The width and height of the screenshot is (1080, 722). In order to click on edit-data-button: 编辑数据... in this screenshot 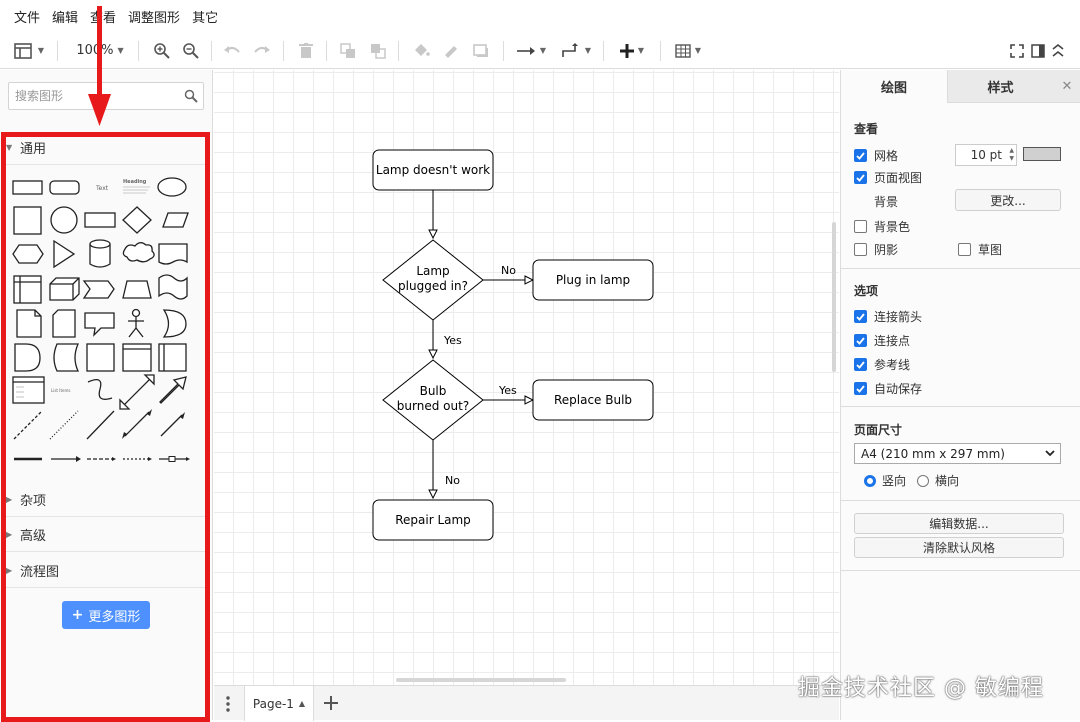, I will do `click(959, 523)`.